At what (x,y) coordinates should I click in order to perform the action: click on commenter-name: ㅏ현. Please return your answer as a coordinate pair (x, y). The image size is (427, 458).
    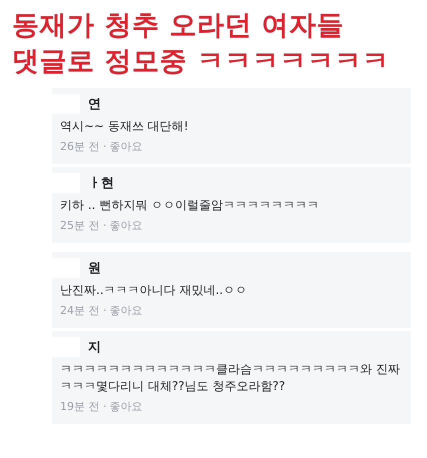
    Looking at the image, I should click on (101, 183).